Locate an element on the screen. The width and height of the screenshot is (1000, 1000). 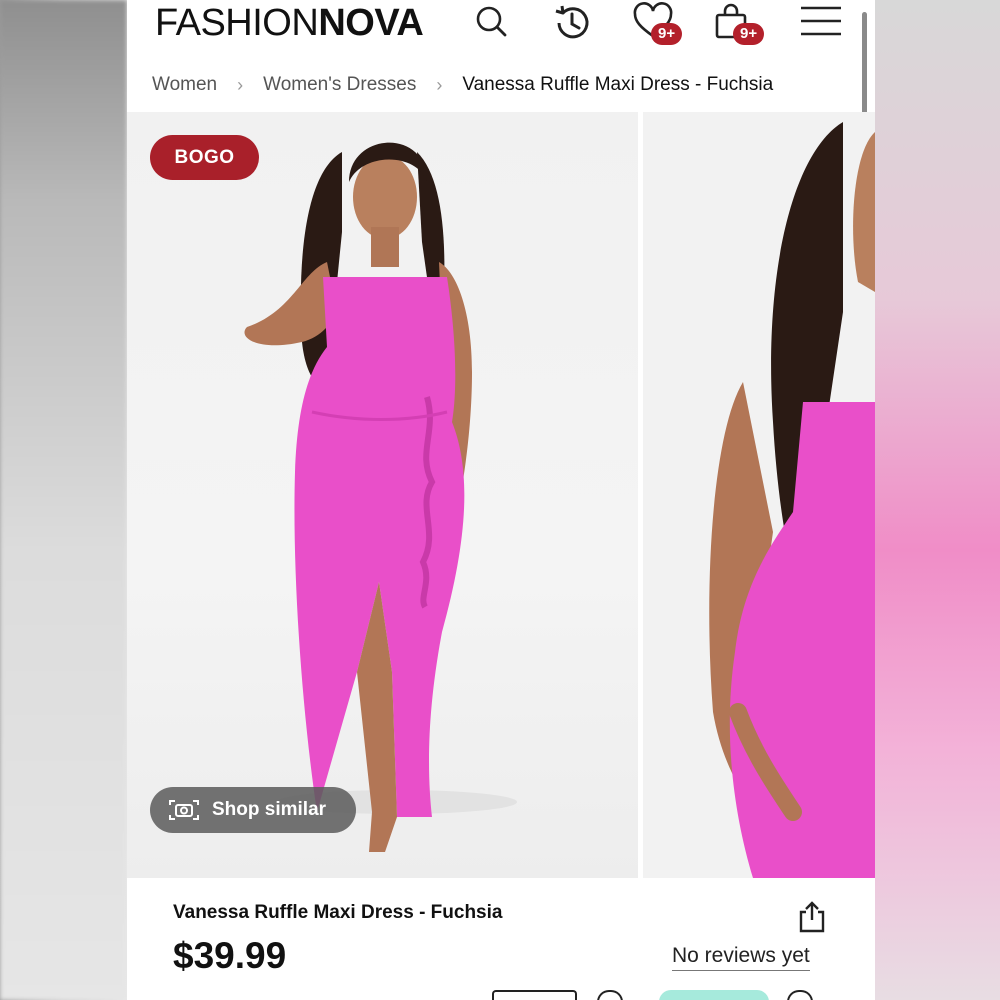
cart-count-badge: 9+ is located at coordinates (749, 34).